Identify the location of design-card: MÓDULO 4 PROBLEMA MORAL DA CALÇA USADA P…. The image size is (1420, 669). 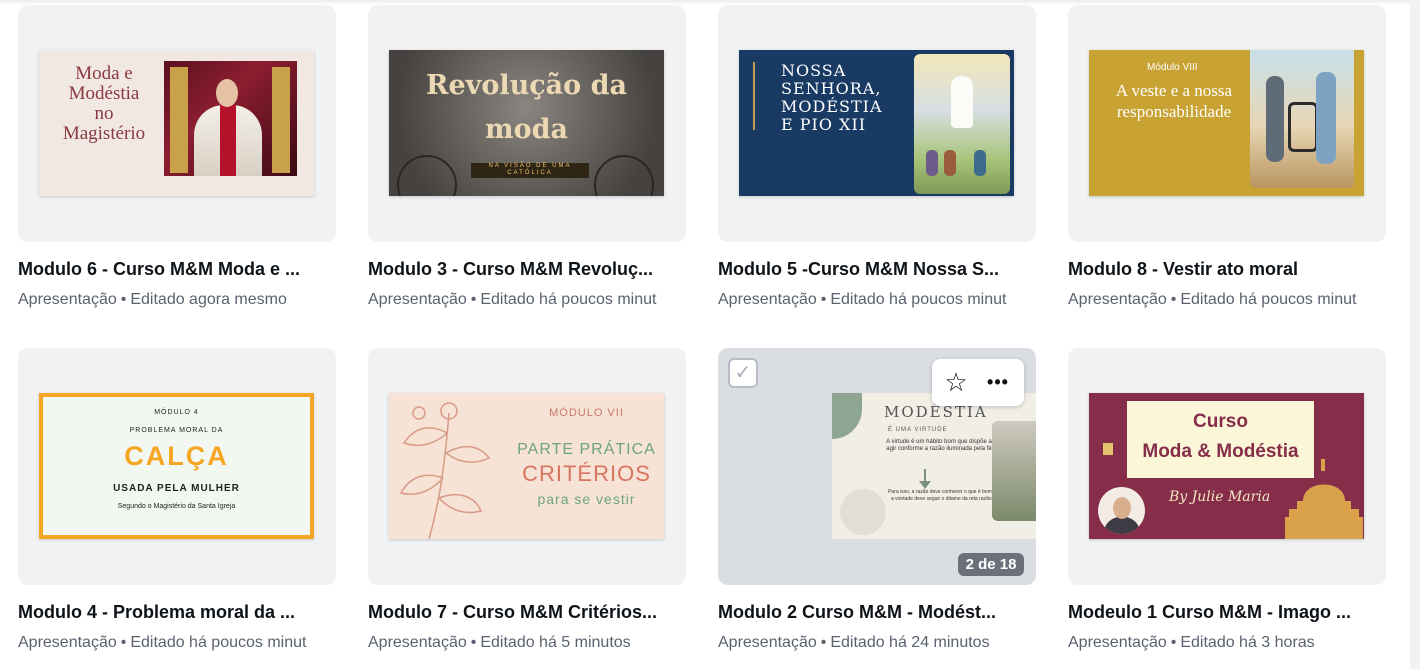
(177, 500).